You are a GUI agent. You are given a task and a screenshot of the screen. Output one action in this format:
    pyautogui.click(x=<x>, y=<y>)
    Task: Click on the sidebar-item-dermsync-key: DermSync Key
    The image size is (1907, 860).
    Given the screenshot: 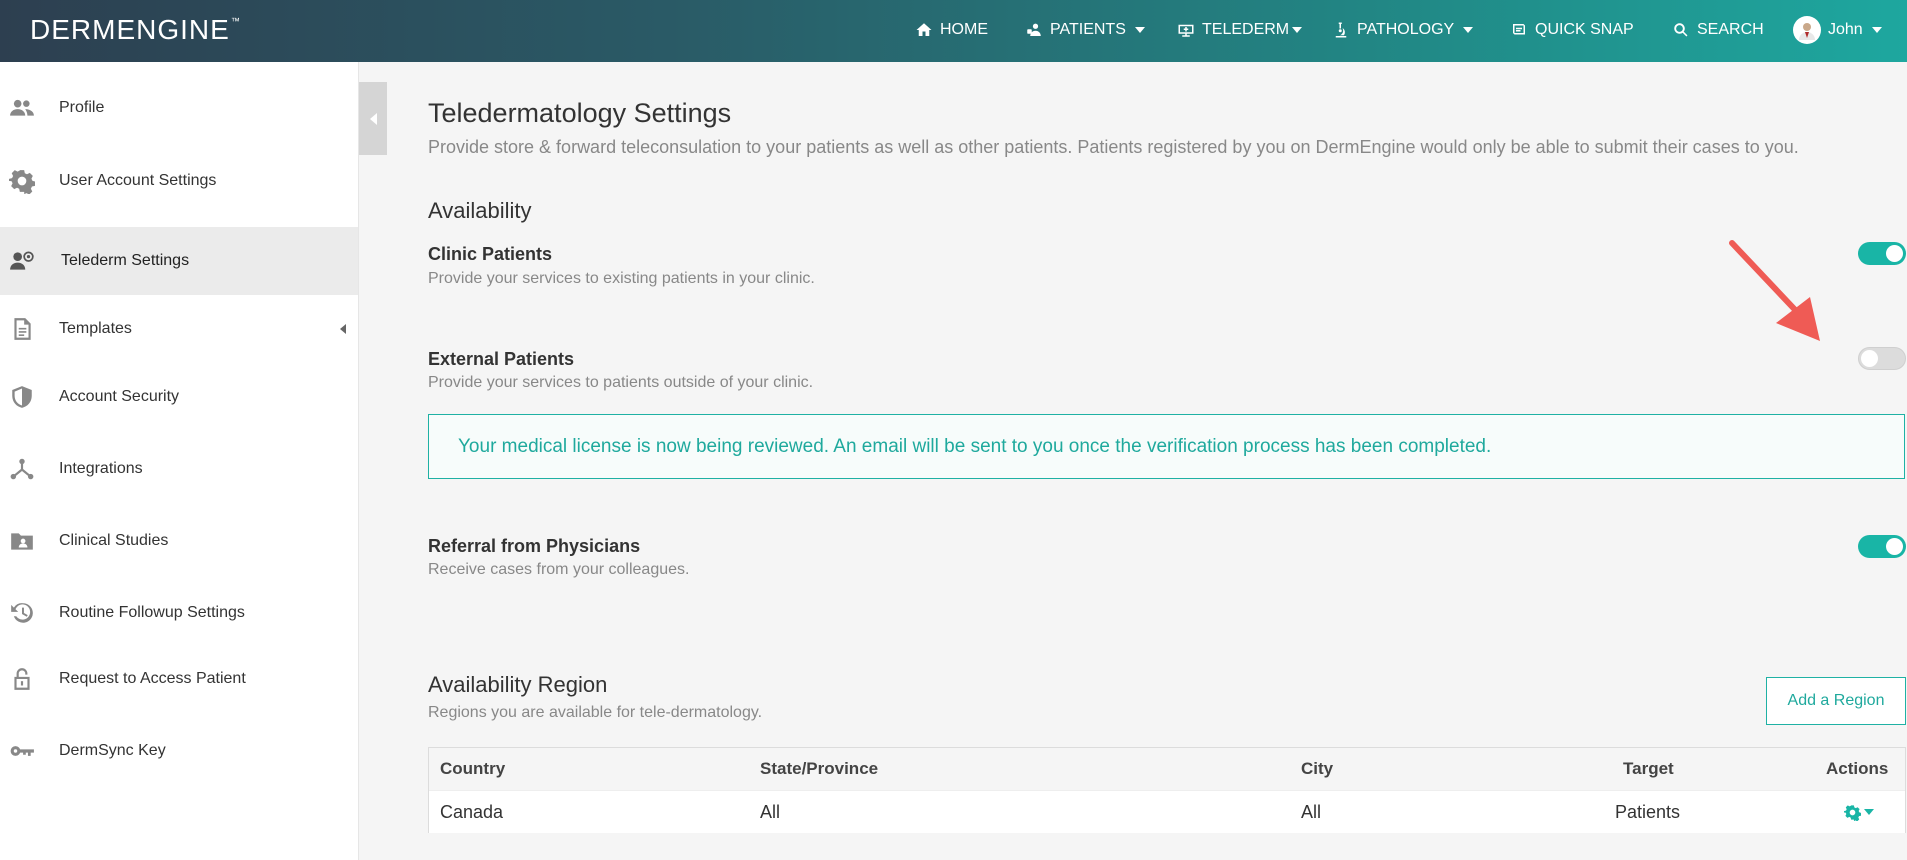 What is the action you would take?
    pyautogui.click(x=179, y=751)
    